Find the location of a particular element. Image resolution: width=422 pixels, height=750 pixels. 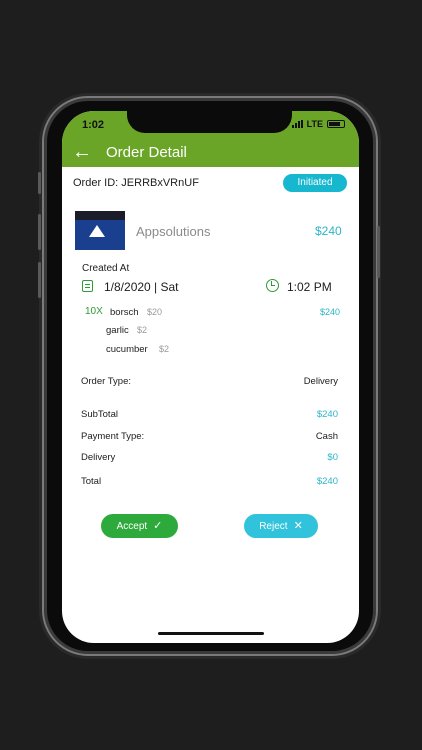

status-indicators: LTE is located at coordinates (318, 124).